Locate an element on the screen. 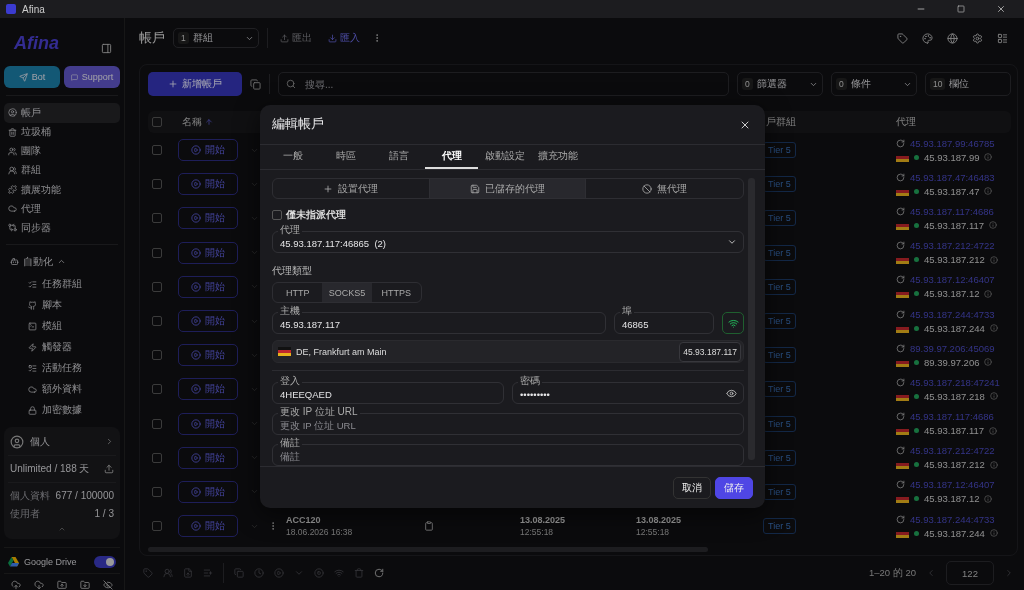 The height and width of the screenshot is (590, 1024). nav-item: 同步器 is located at coordinates (62, 228).